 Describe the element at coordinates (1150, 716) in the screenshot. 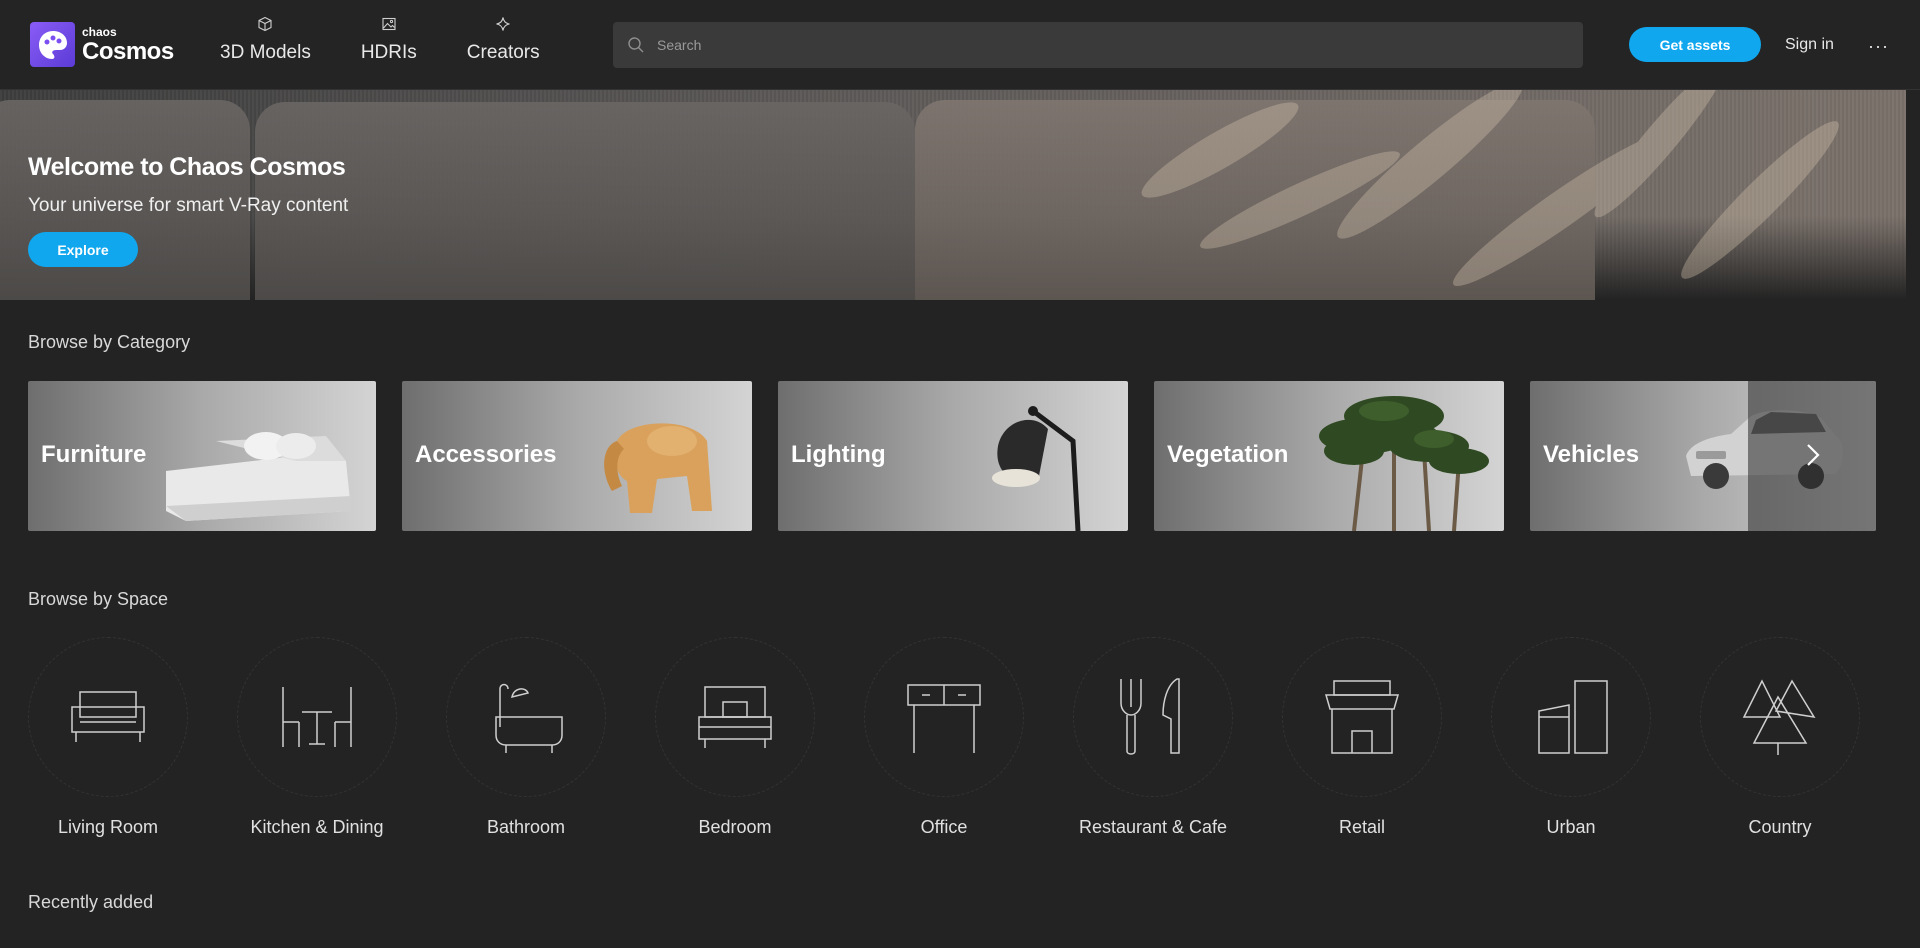

I see `fork-knife-icon` at that location.